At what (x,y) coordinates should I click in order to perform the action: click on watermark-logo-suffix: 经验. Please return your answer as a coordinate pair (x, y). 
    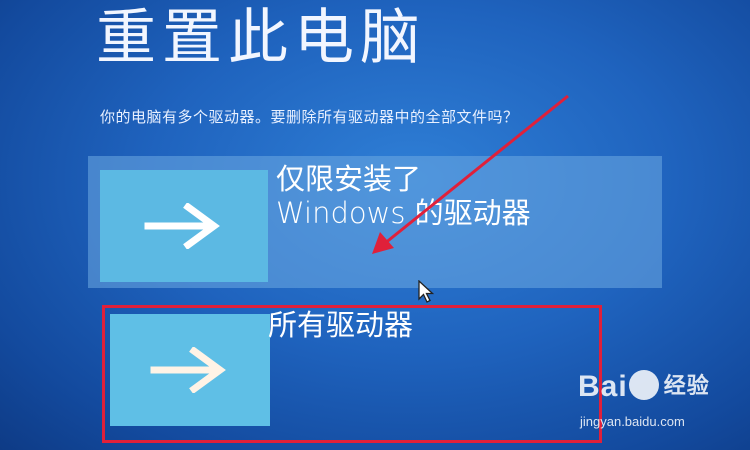
    Looking at the image, I should click on (686, 385).